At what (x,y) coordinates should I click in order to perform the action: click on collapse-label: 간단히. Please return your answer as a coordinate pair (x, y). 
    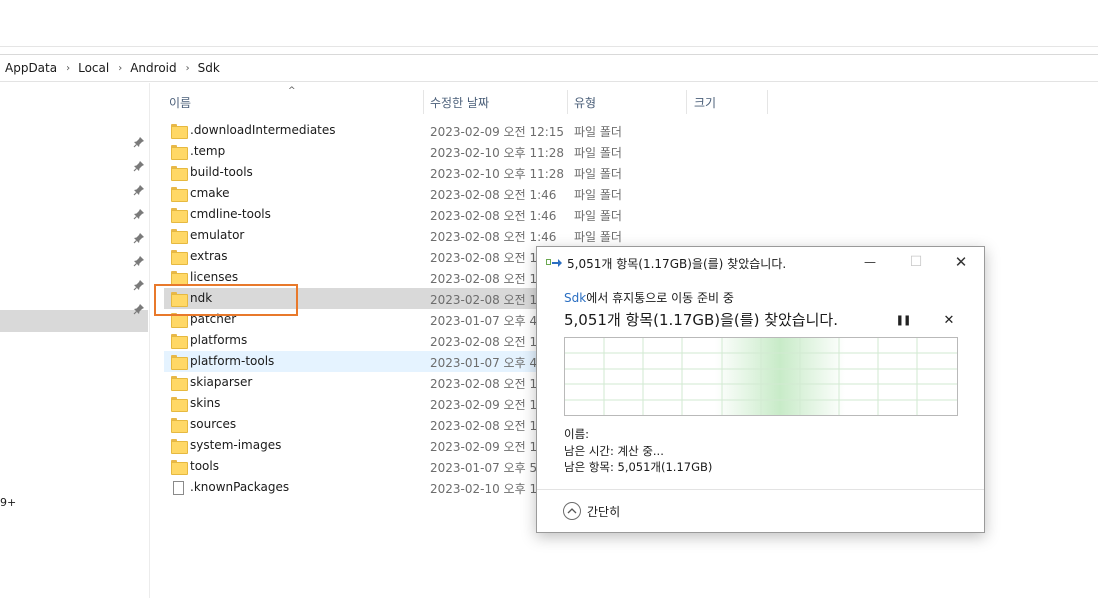
    Looking at the image, I should click on (603, 511).